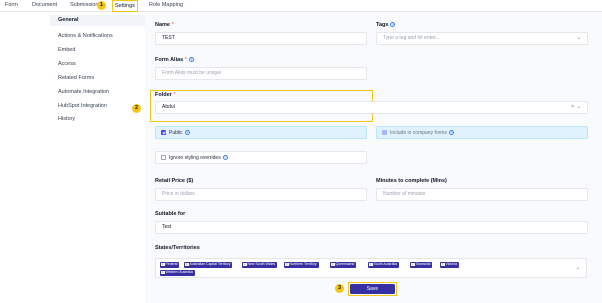 This screenshot has height=303, width=602. What do you see at coordinates (83, 92) in the screenshot?
I see `sidebar-item-automate-integration: Automate Integration` at bounding box center [83, 92].